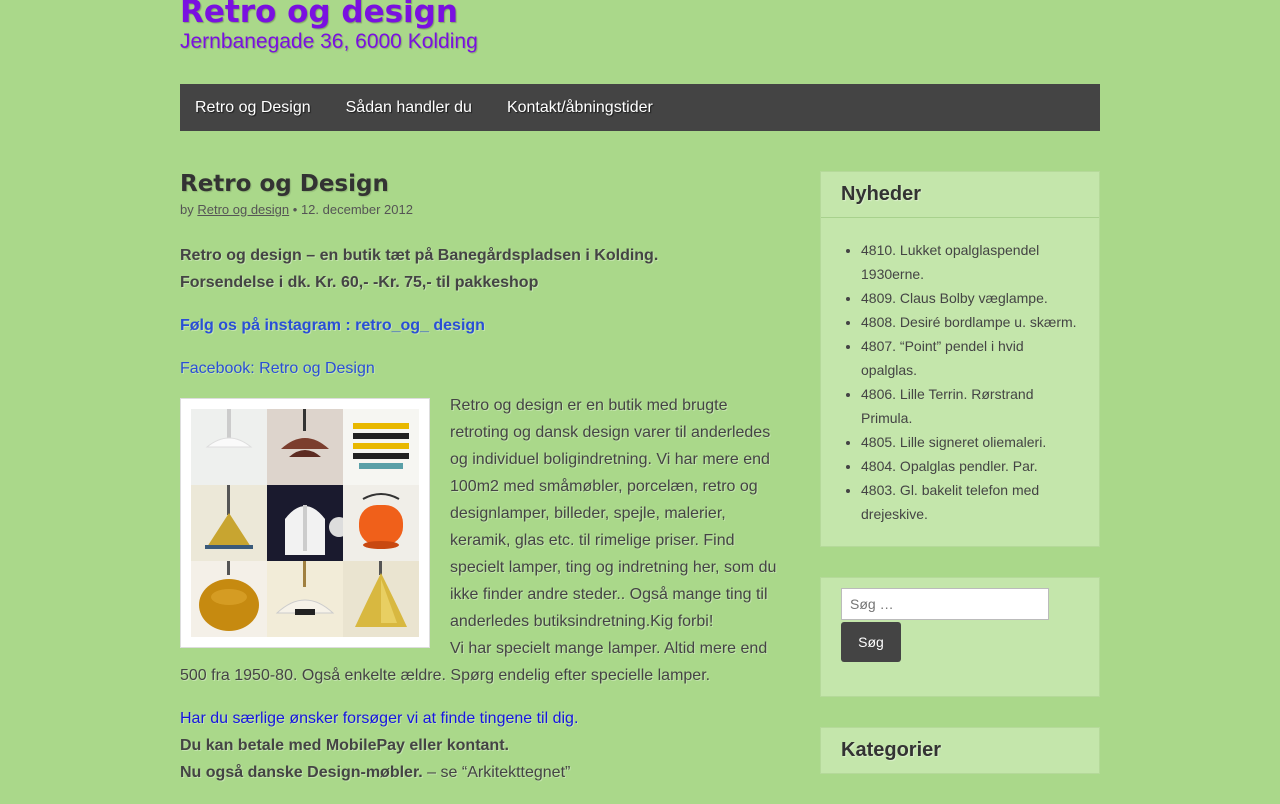  What do you see at coordinates (408, 107) in the screenshot?
I see `nav-item-saadan-handler-du: Sådan handler du` at bounding box center [408, 107].